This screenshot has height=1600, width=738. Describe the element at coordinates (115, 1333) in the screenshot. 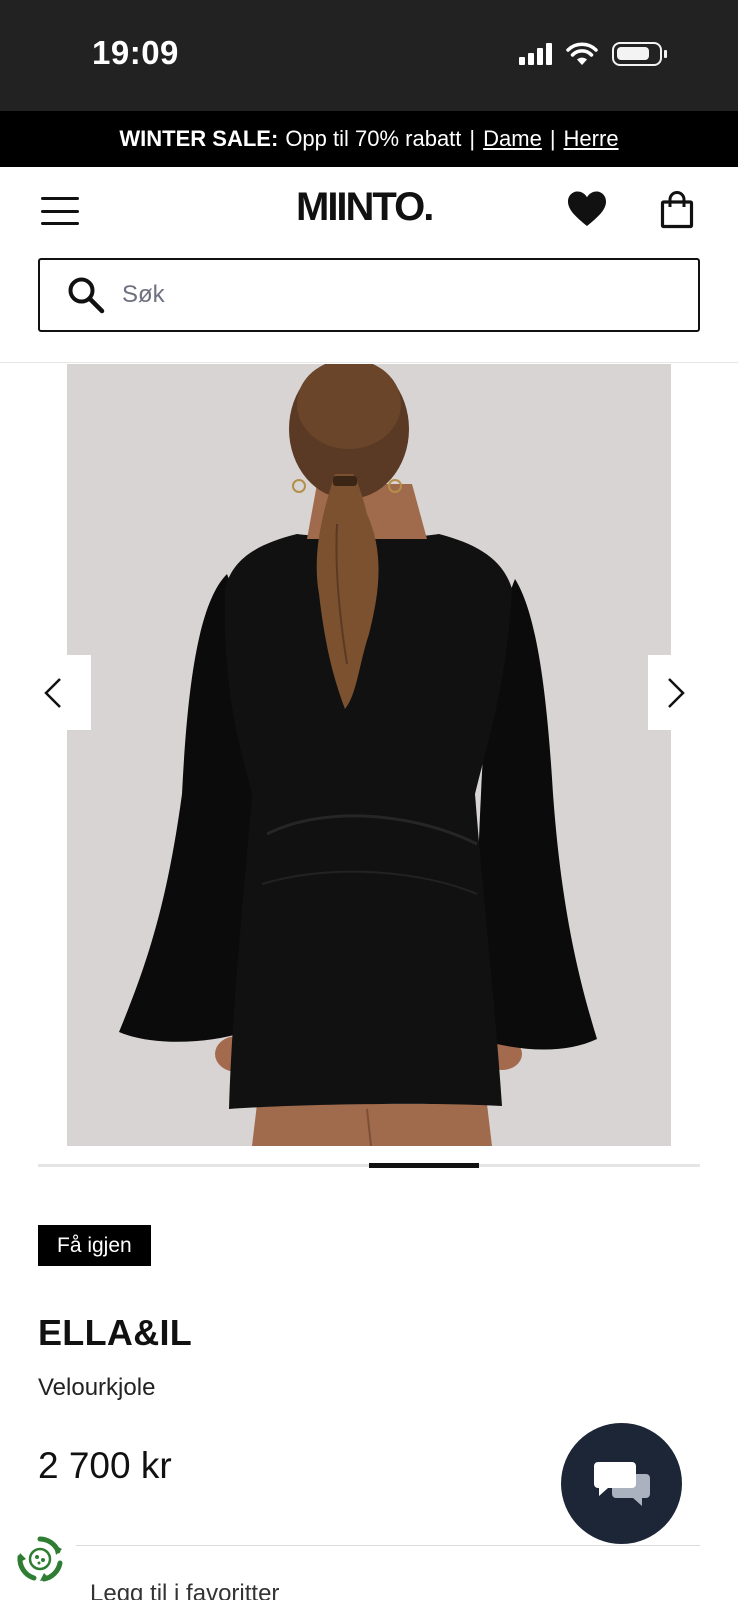

I see `product-brand: ELLA&IL` at that location.